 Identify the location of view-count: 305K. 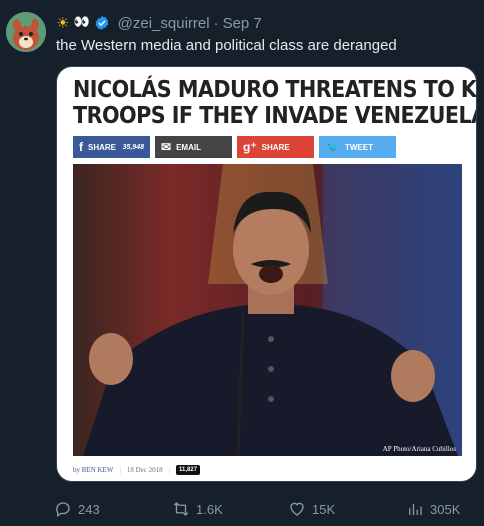
(445, 509).